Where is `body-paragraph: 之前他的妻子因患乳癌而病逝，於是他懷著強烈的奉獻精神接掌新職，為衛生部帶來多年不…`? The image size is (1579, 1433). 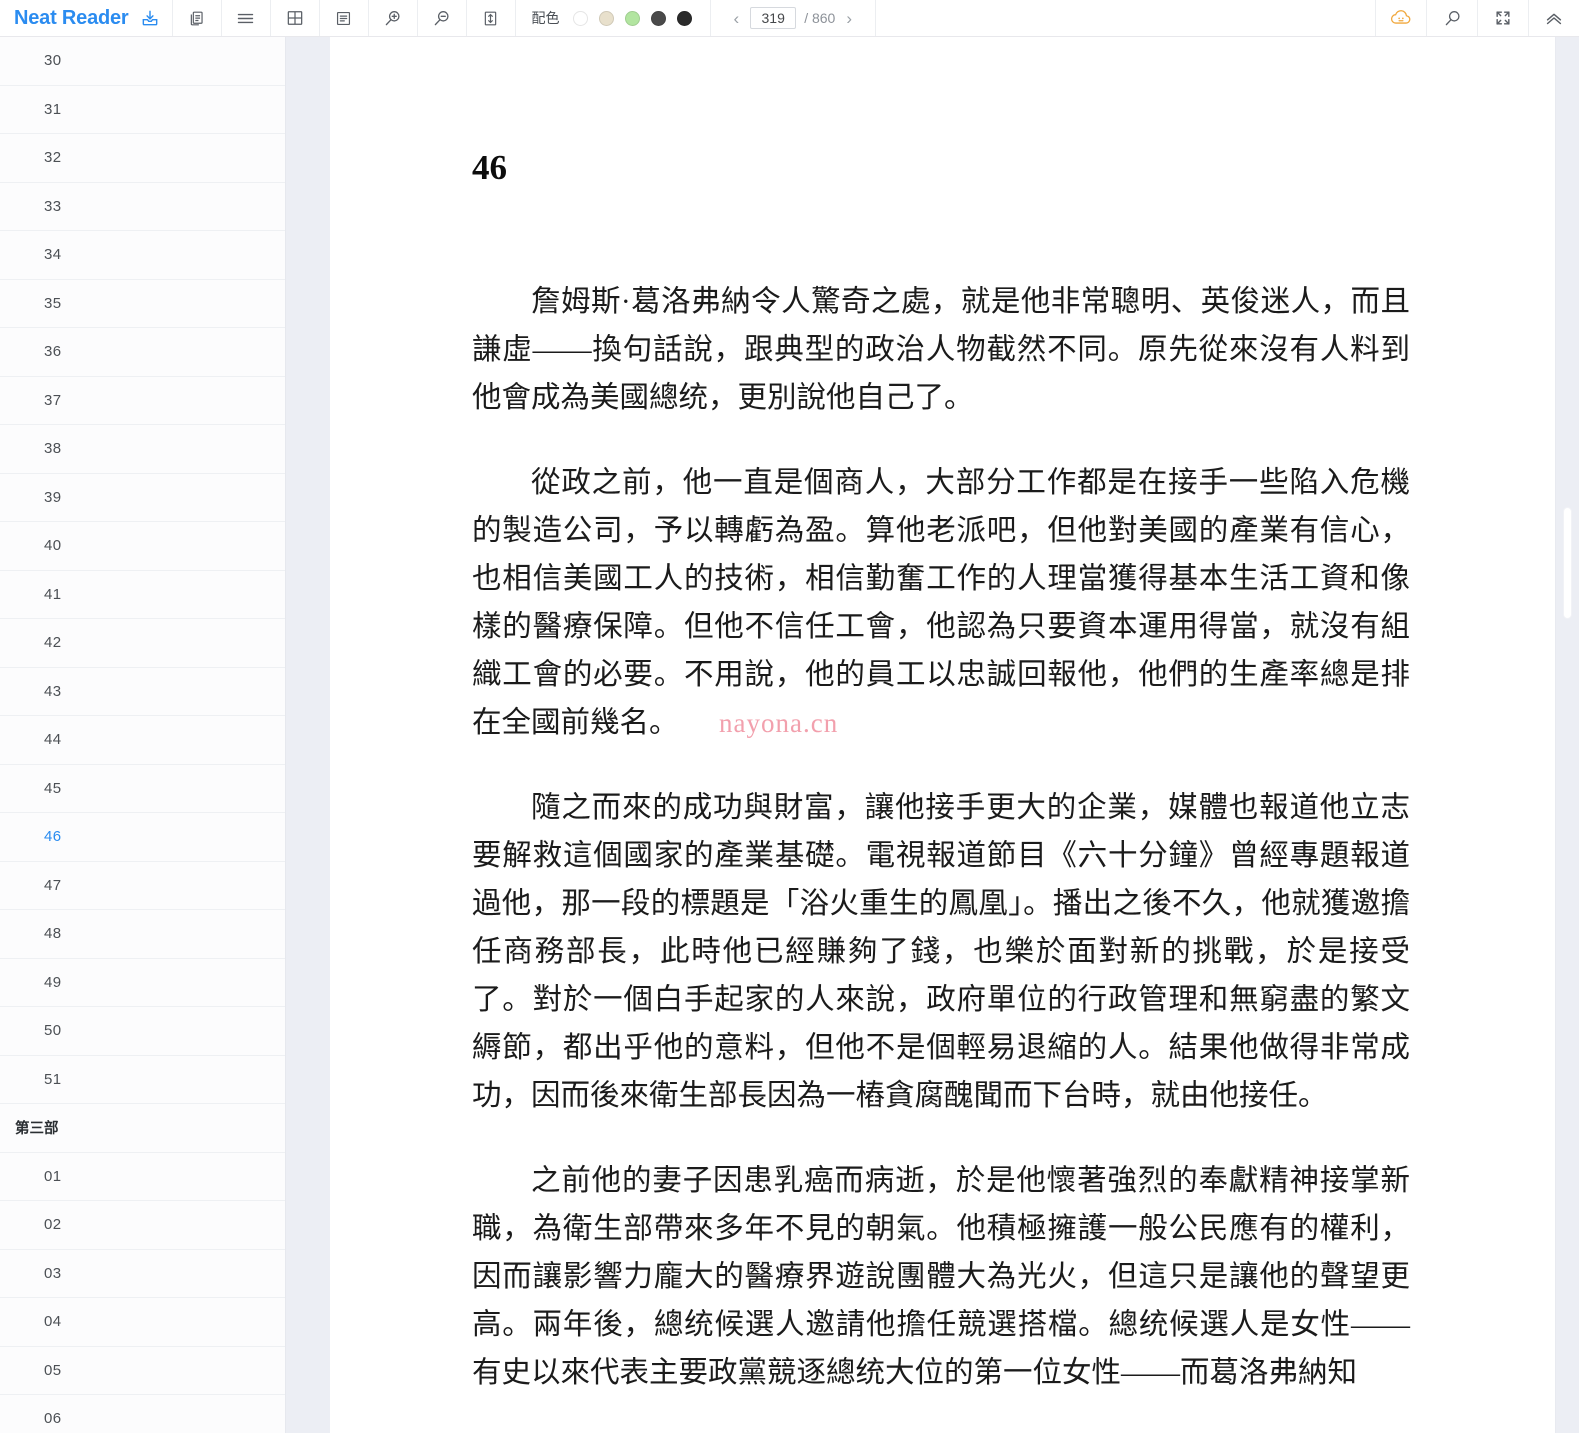
body-paragraph: 之前他的妻子因患乳癌而病逝，於是他懷著強烈的奉獻精神接掌新職，為衛生部帶來多年不… is located at coordinates (941, 1277).